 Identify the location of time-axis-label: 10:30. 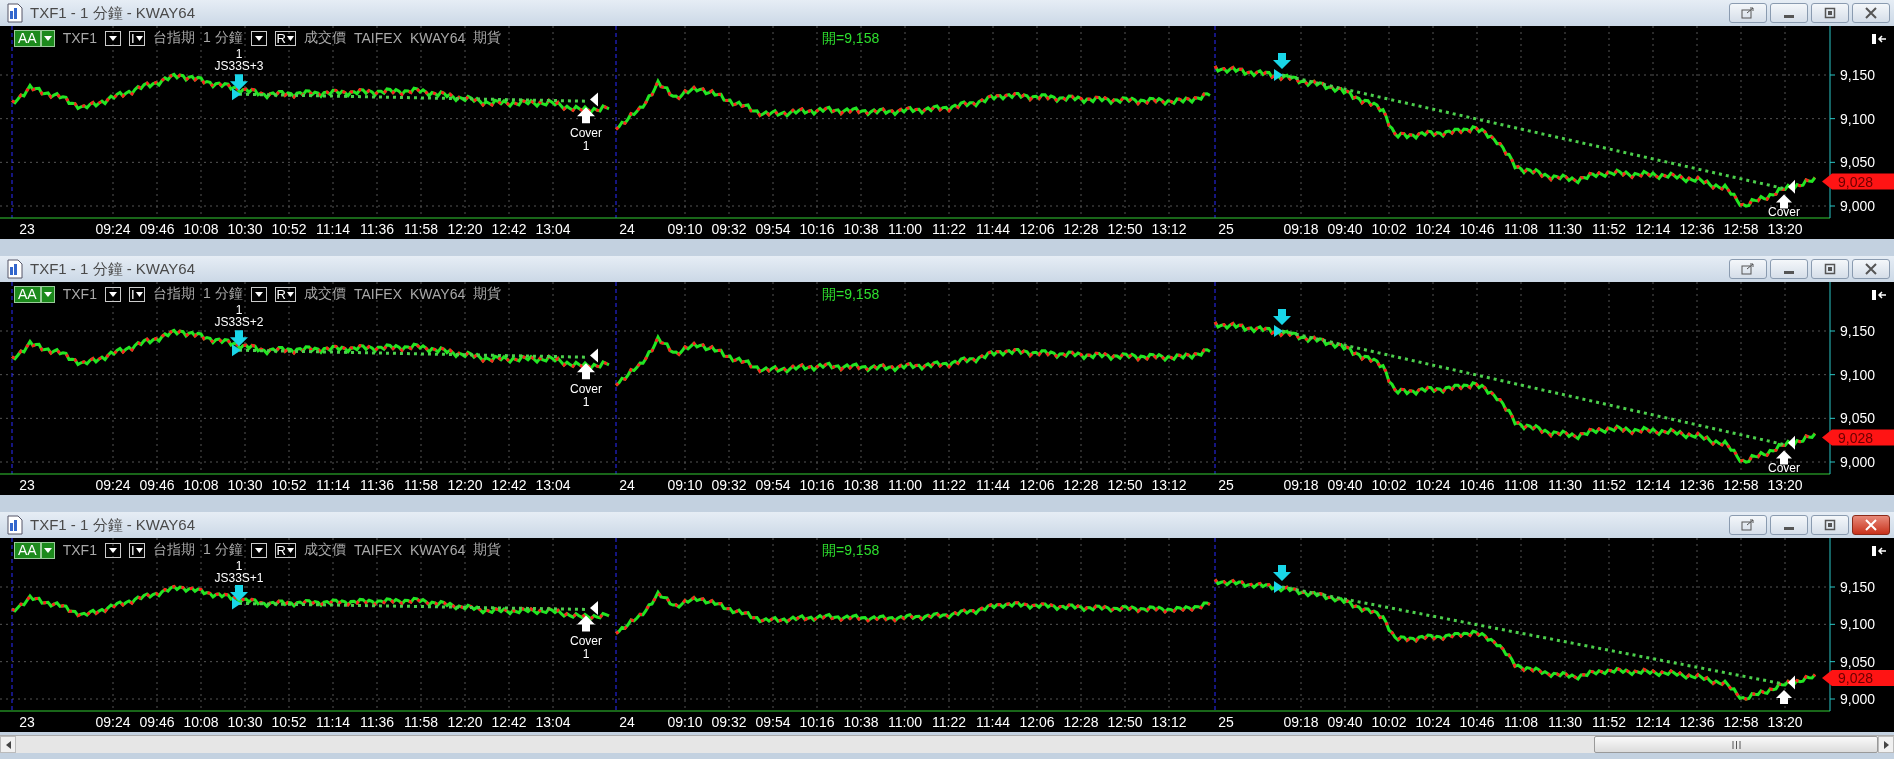
(245, 485).